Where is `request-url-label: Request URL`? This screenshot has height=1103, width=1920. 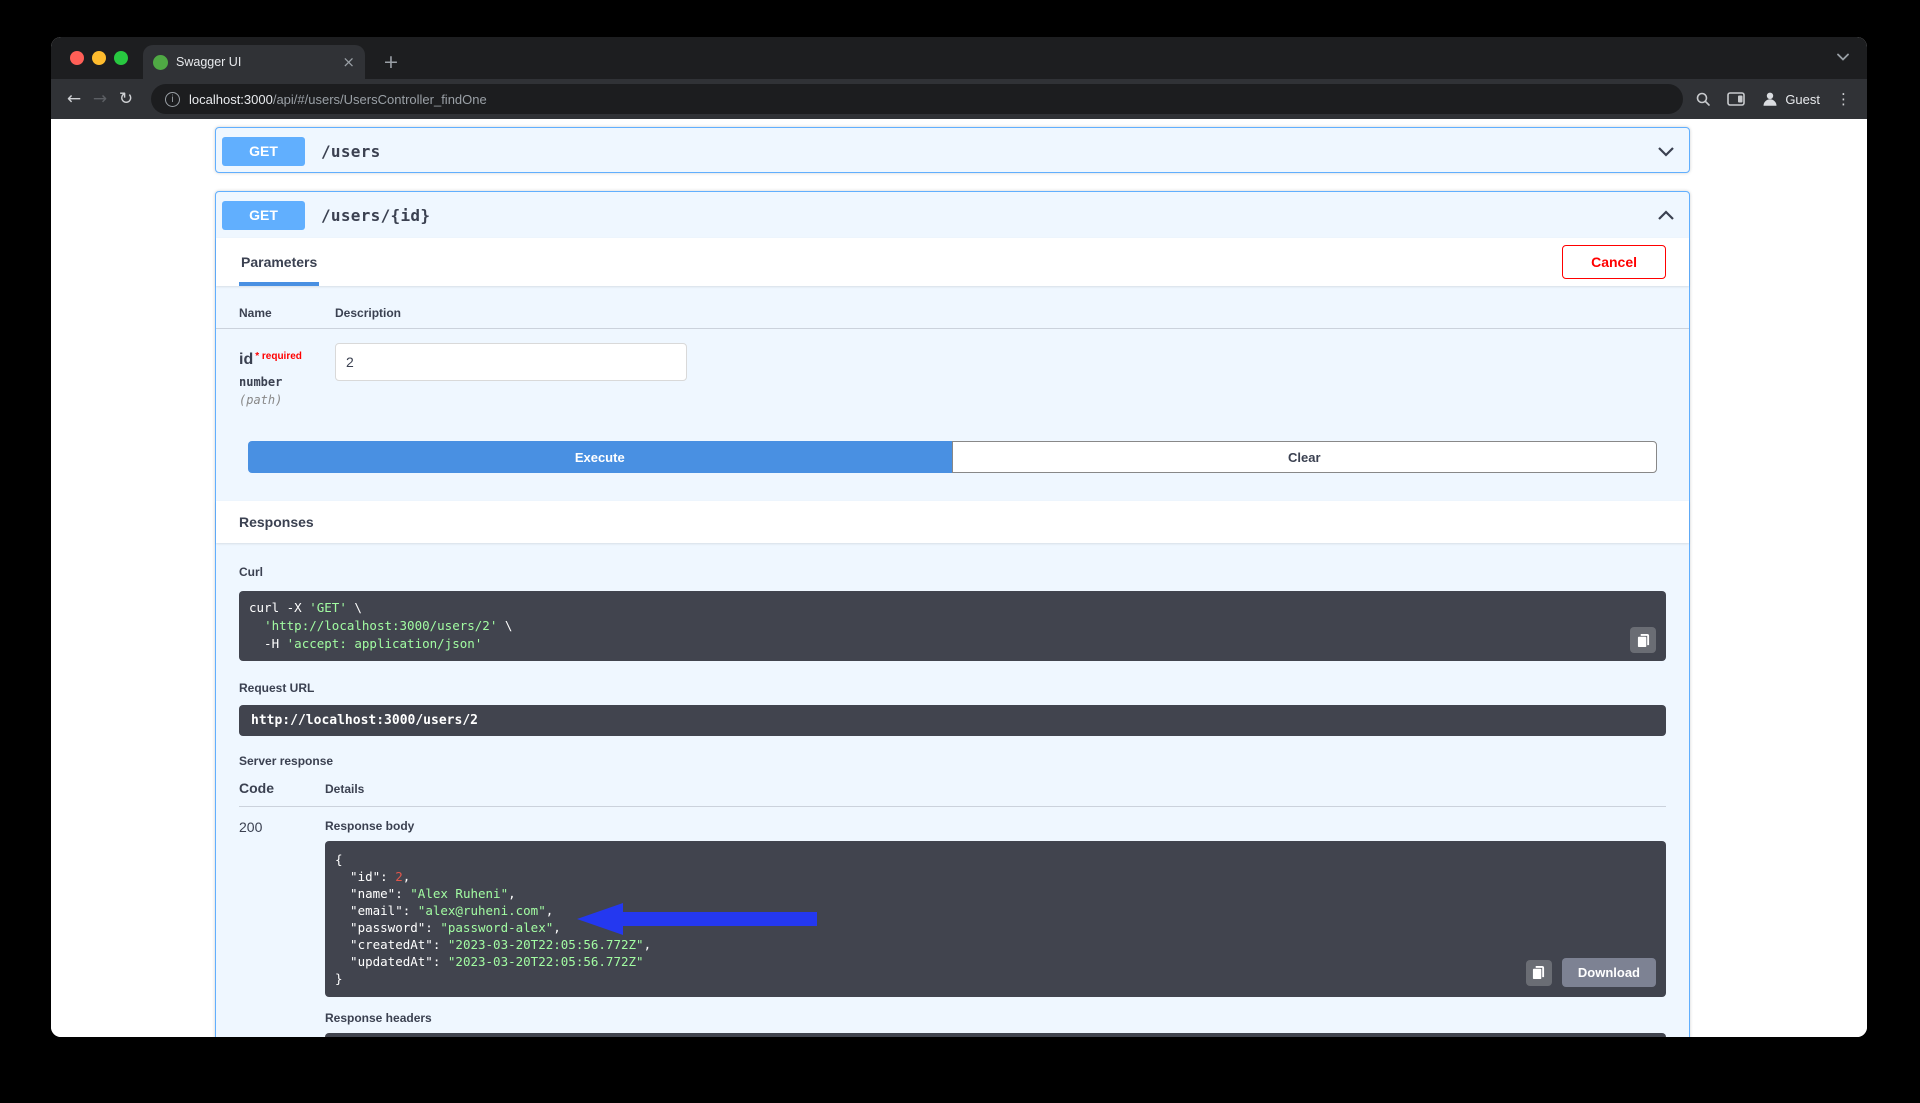 request-url-label: Request URL is located at coordinates (277, 688).